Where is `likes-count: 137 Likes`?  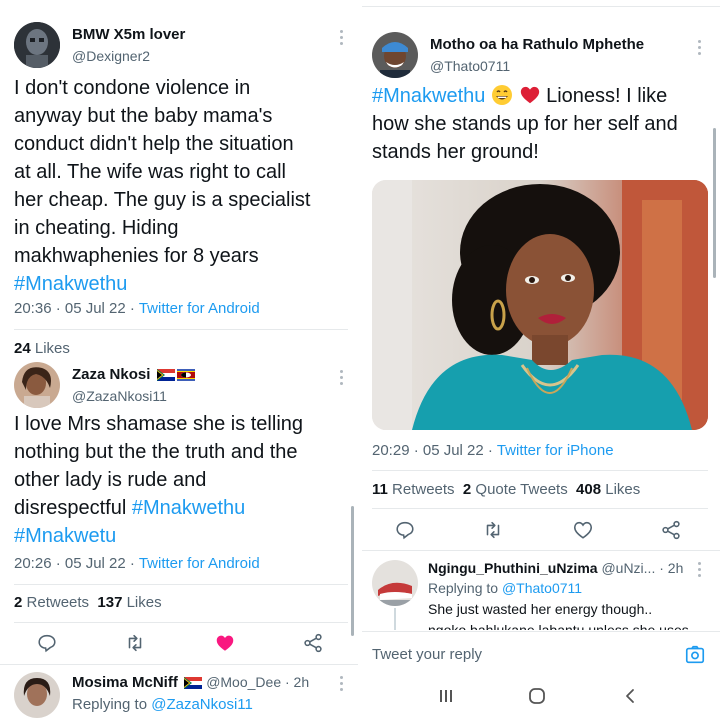 likes-count: 137 Likes is located at coordinates (129, 602).